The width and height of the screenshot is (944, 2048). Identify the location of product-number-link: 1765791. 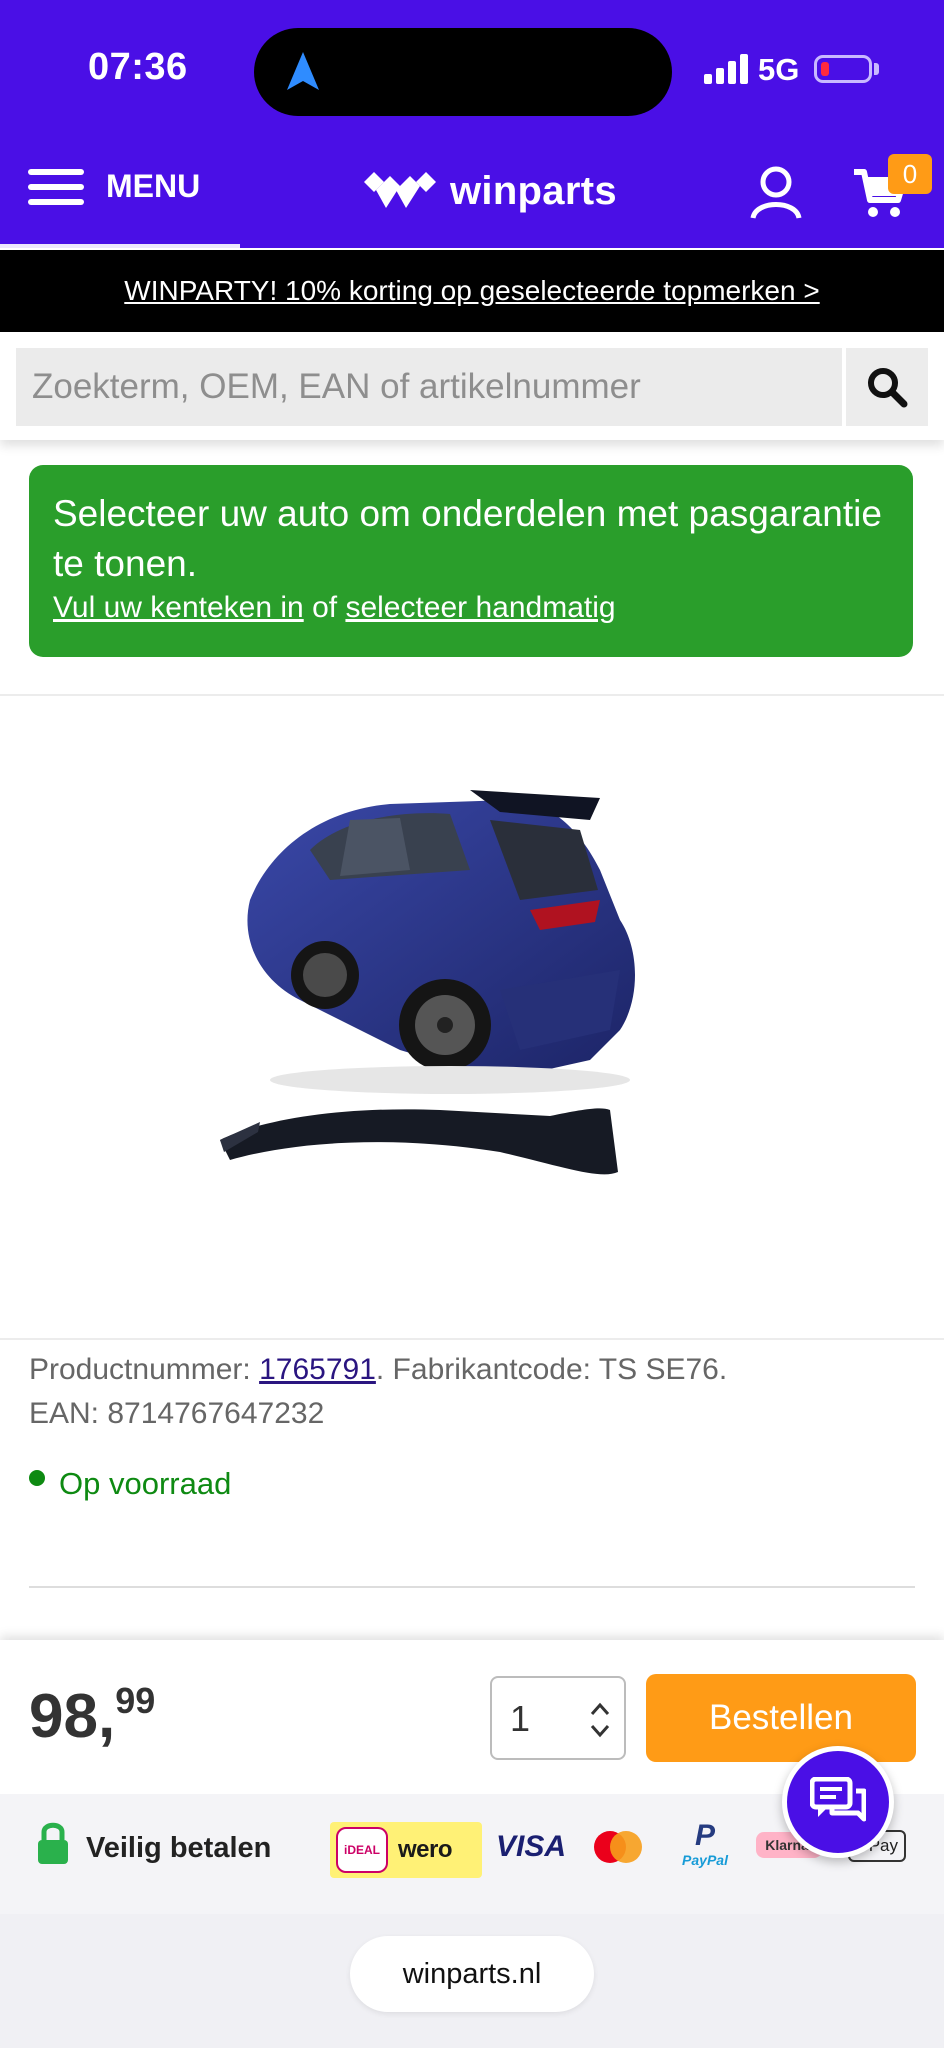
(317, 1369).